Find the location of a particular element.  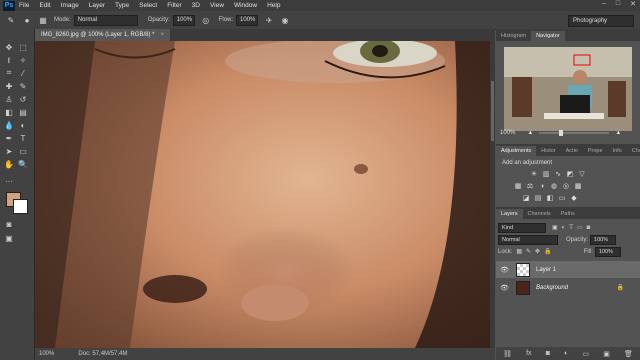

tab-paths: Paths is located at coordinates (568, 214).